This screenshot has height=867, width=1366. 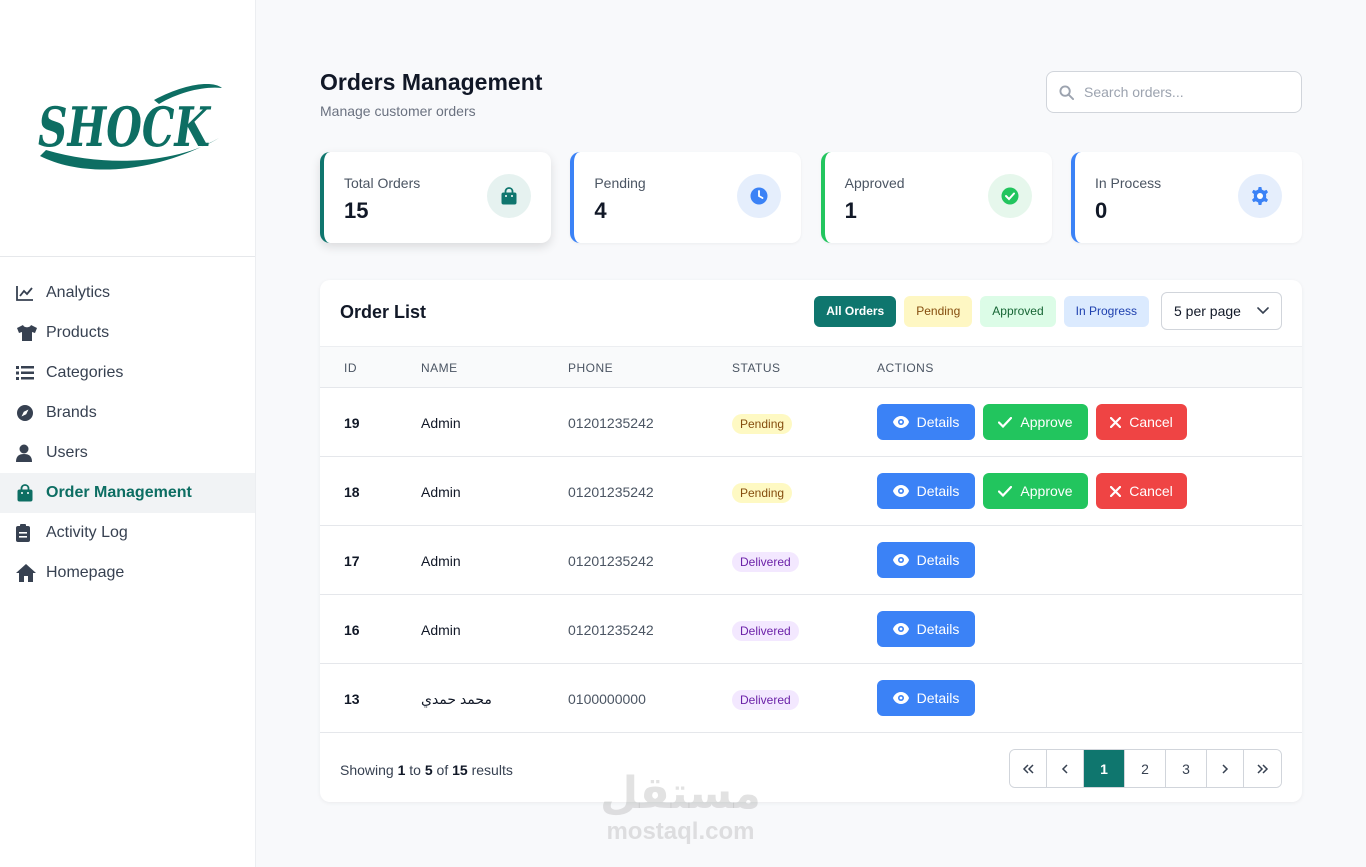 I want to click on stat-label: In Process, so click(x=1128, y=183).